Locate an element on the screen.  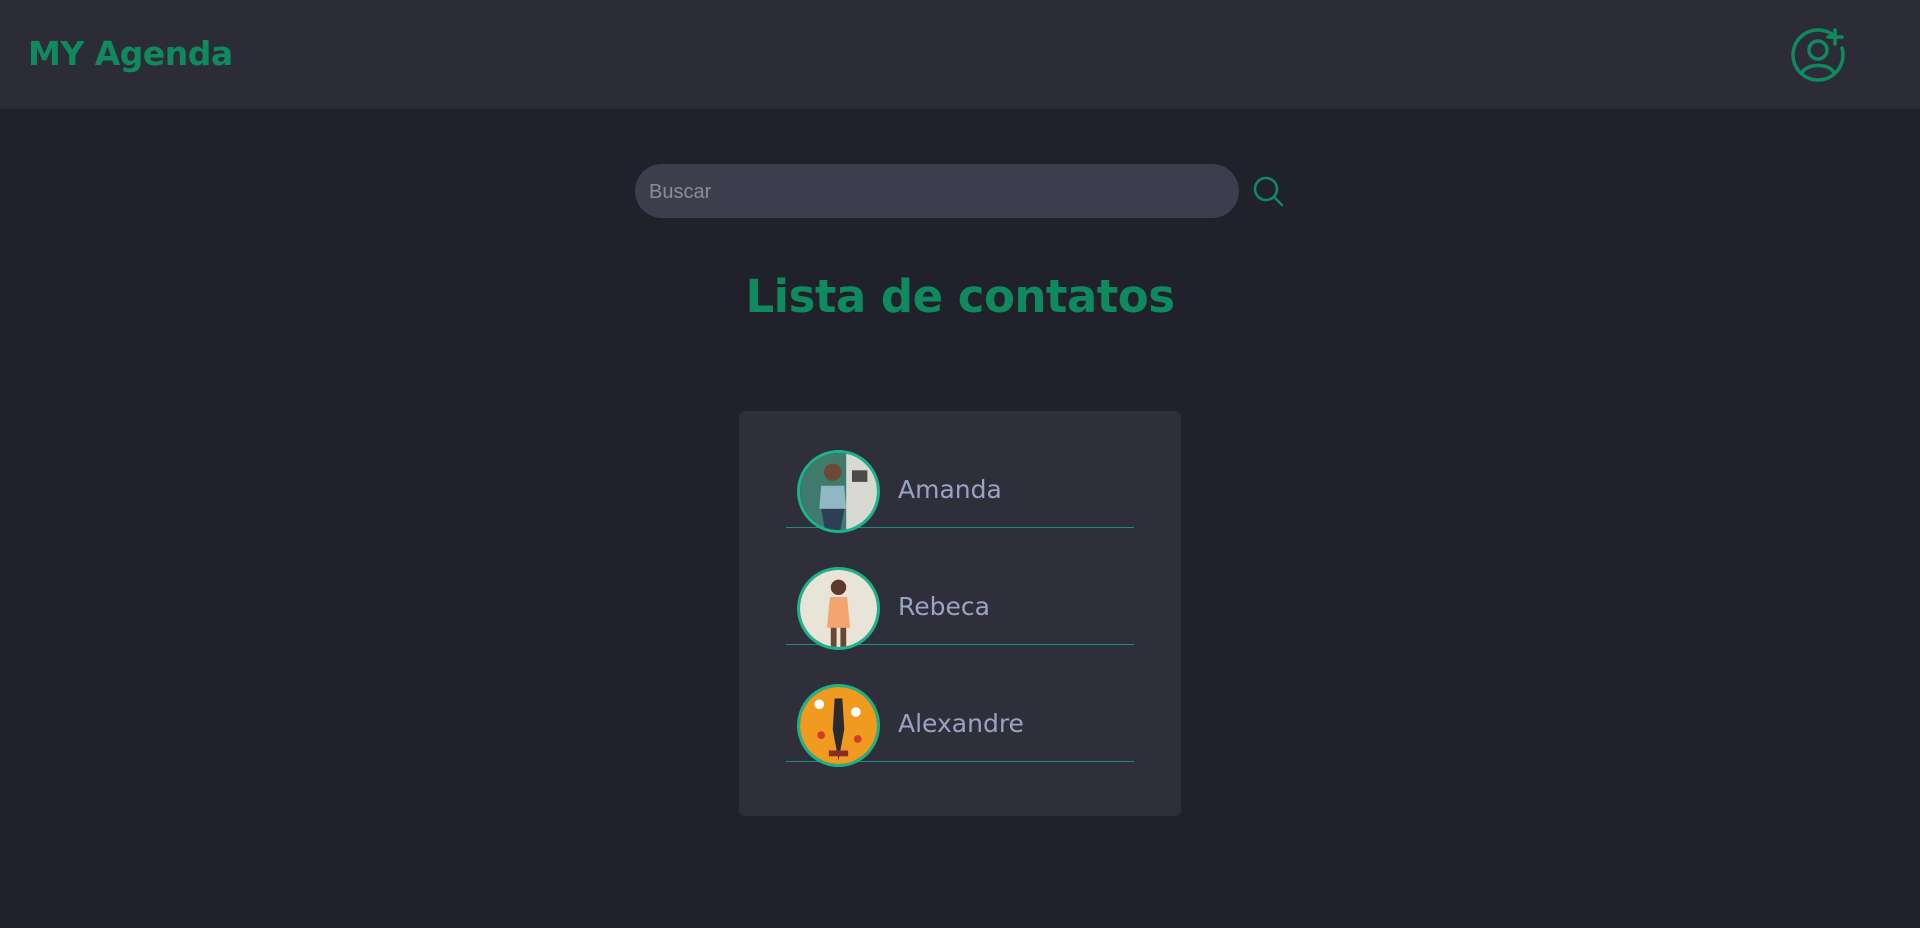
app-brand: MY Agenda is located at coordinates (130, 53).